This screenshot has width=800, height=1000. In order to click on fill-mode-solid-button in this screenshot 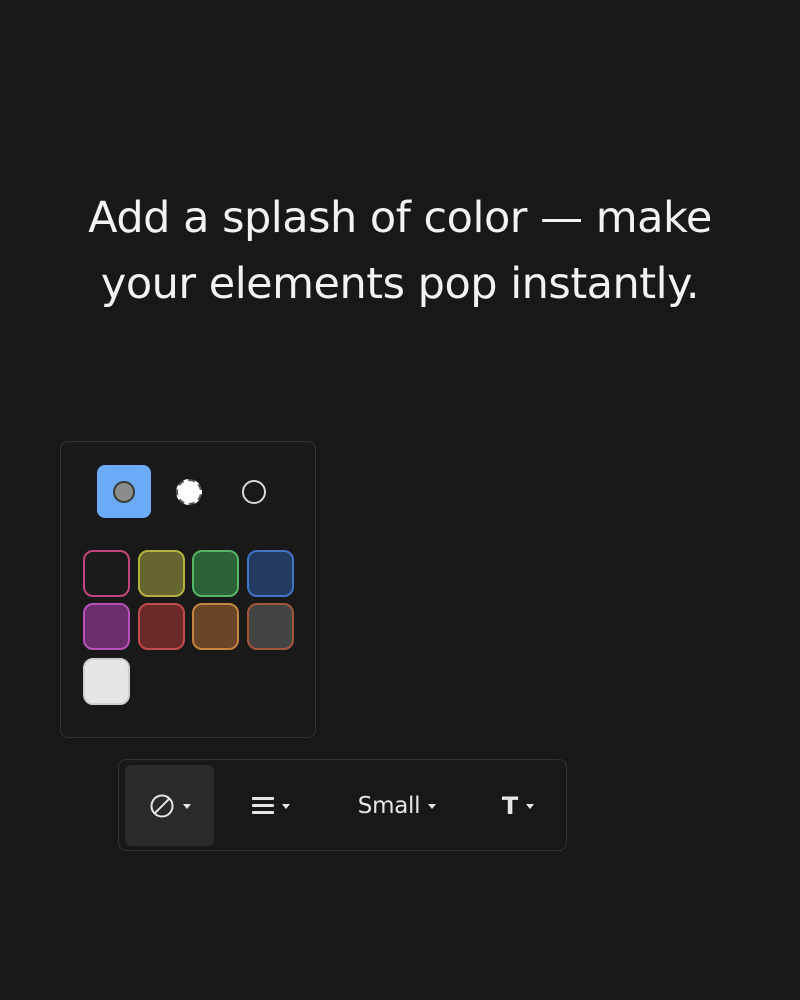, I will do `click(124, 491)`.